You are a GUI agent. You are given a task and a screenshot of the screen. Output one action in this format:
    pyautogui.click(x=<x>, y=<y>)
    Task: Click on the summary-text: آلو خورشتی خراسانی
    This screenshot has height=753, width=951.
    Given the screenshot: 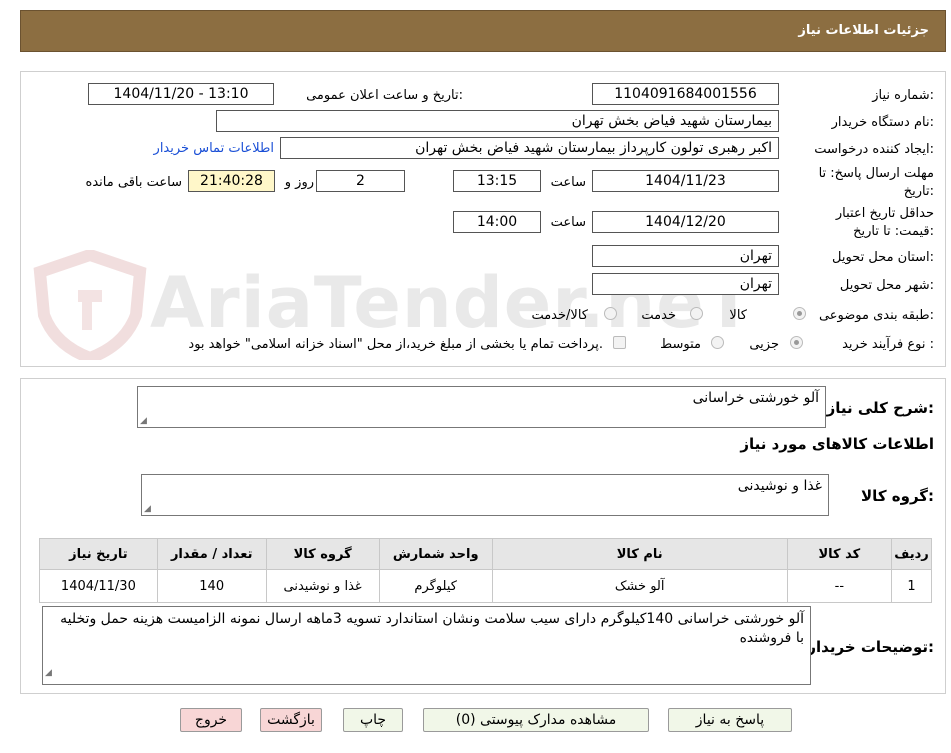 What is the action you would take?
    pyautogui.click(x=755, y=398)
    